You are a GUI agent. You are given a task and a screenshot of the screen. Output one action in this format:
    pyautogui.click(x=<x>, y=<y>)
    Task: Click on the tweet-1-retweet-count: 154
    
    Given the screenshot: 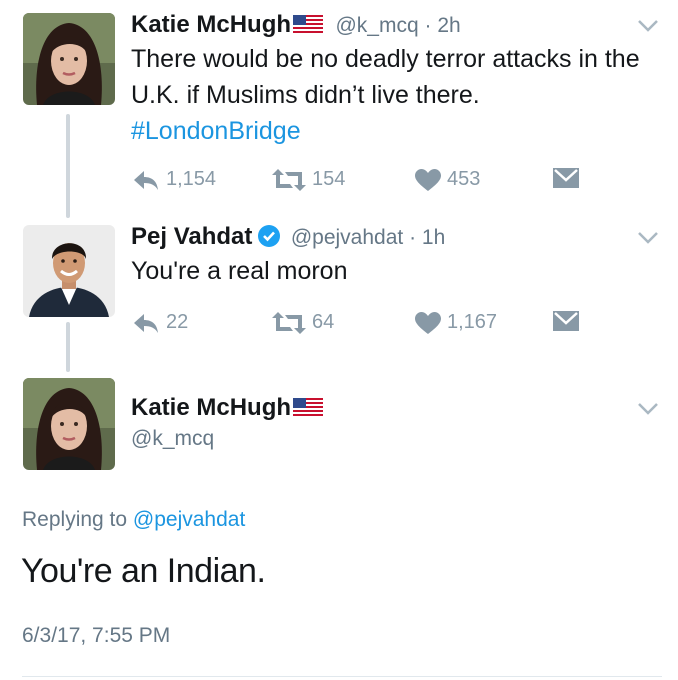 What is the action you would take?
    pyautogui.click(x=329, y=179)
    